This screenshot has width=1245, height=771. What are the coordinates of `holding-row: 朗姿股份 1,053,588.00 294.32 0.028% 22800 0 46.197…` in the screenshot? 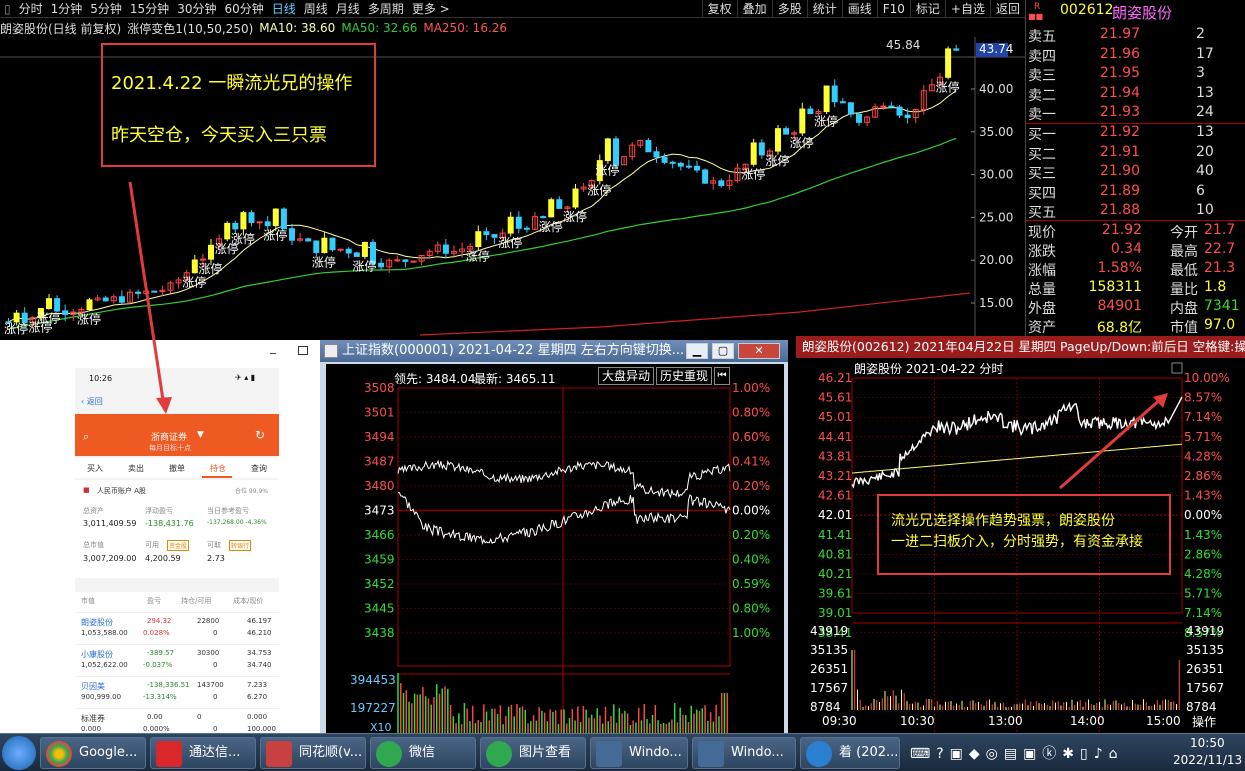 It's located at (177, 627).